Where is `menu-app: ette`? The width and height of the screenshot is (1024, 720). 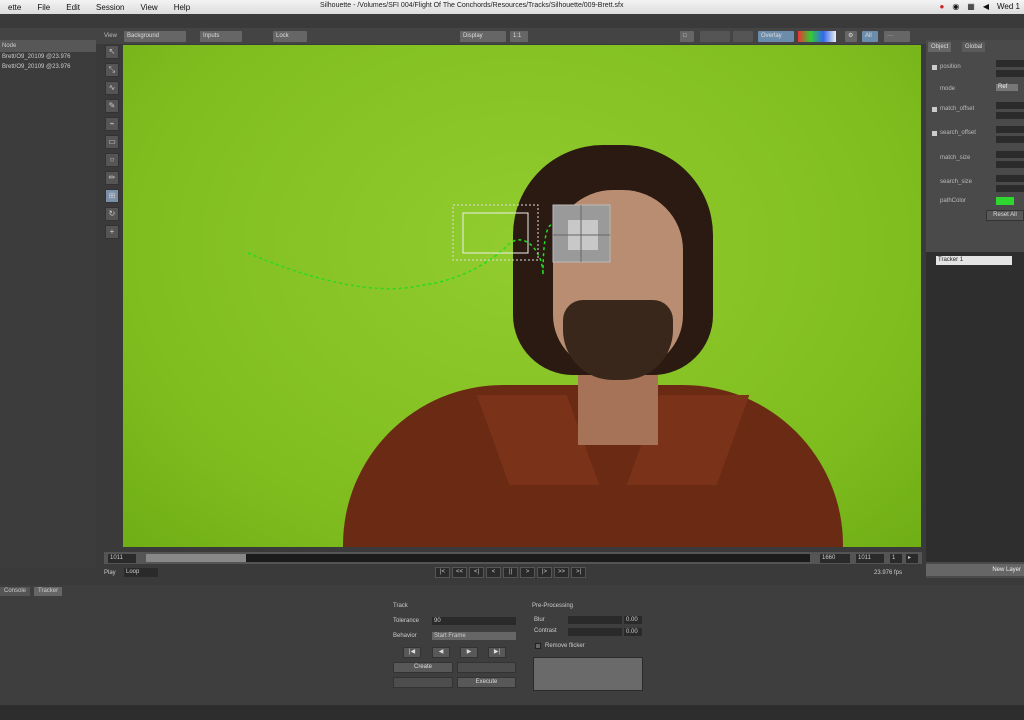
menu-app: ette is located at coordinates (14, 7).